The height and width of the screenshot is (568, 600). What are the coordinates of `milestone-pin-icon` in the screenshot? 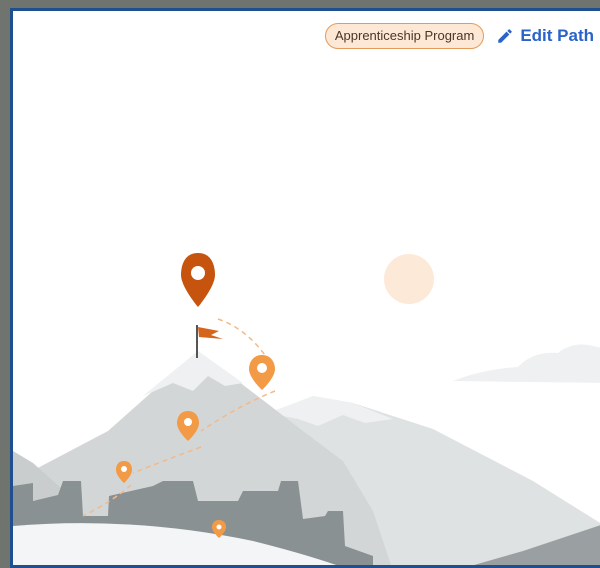 It's located at (262, 372).